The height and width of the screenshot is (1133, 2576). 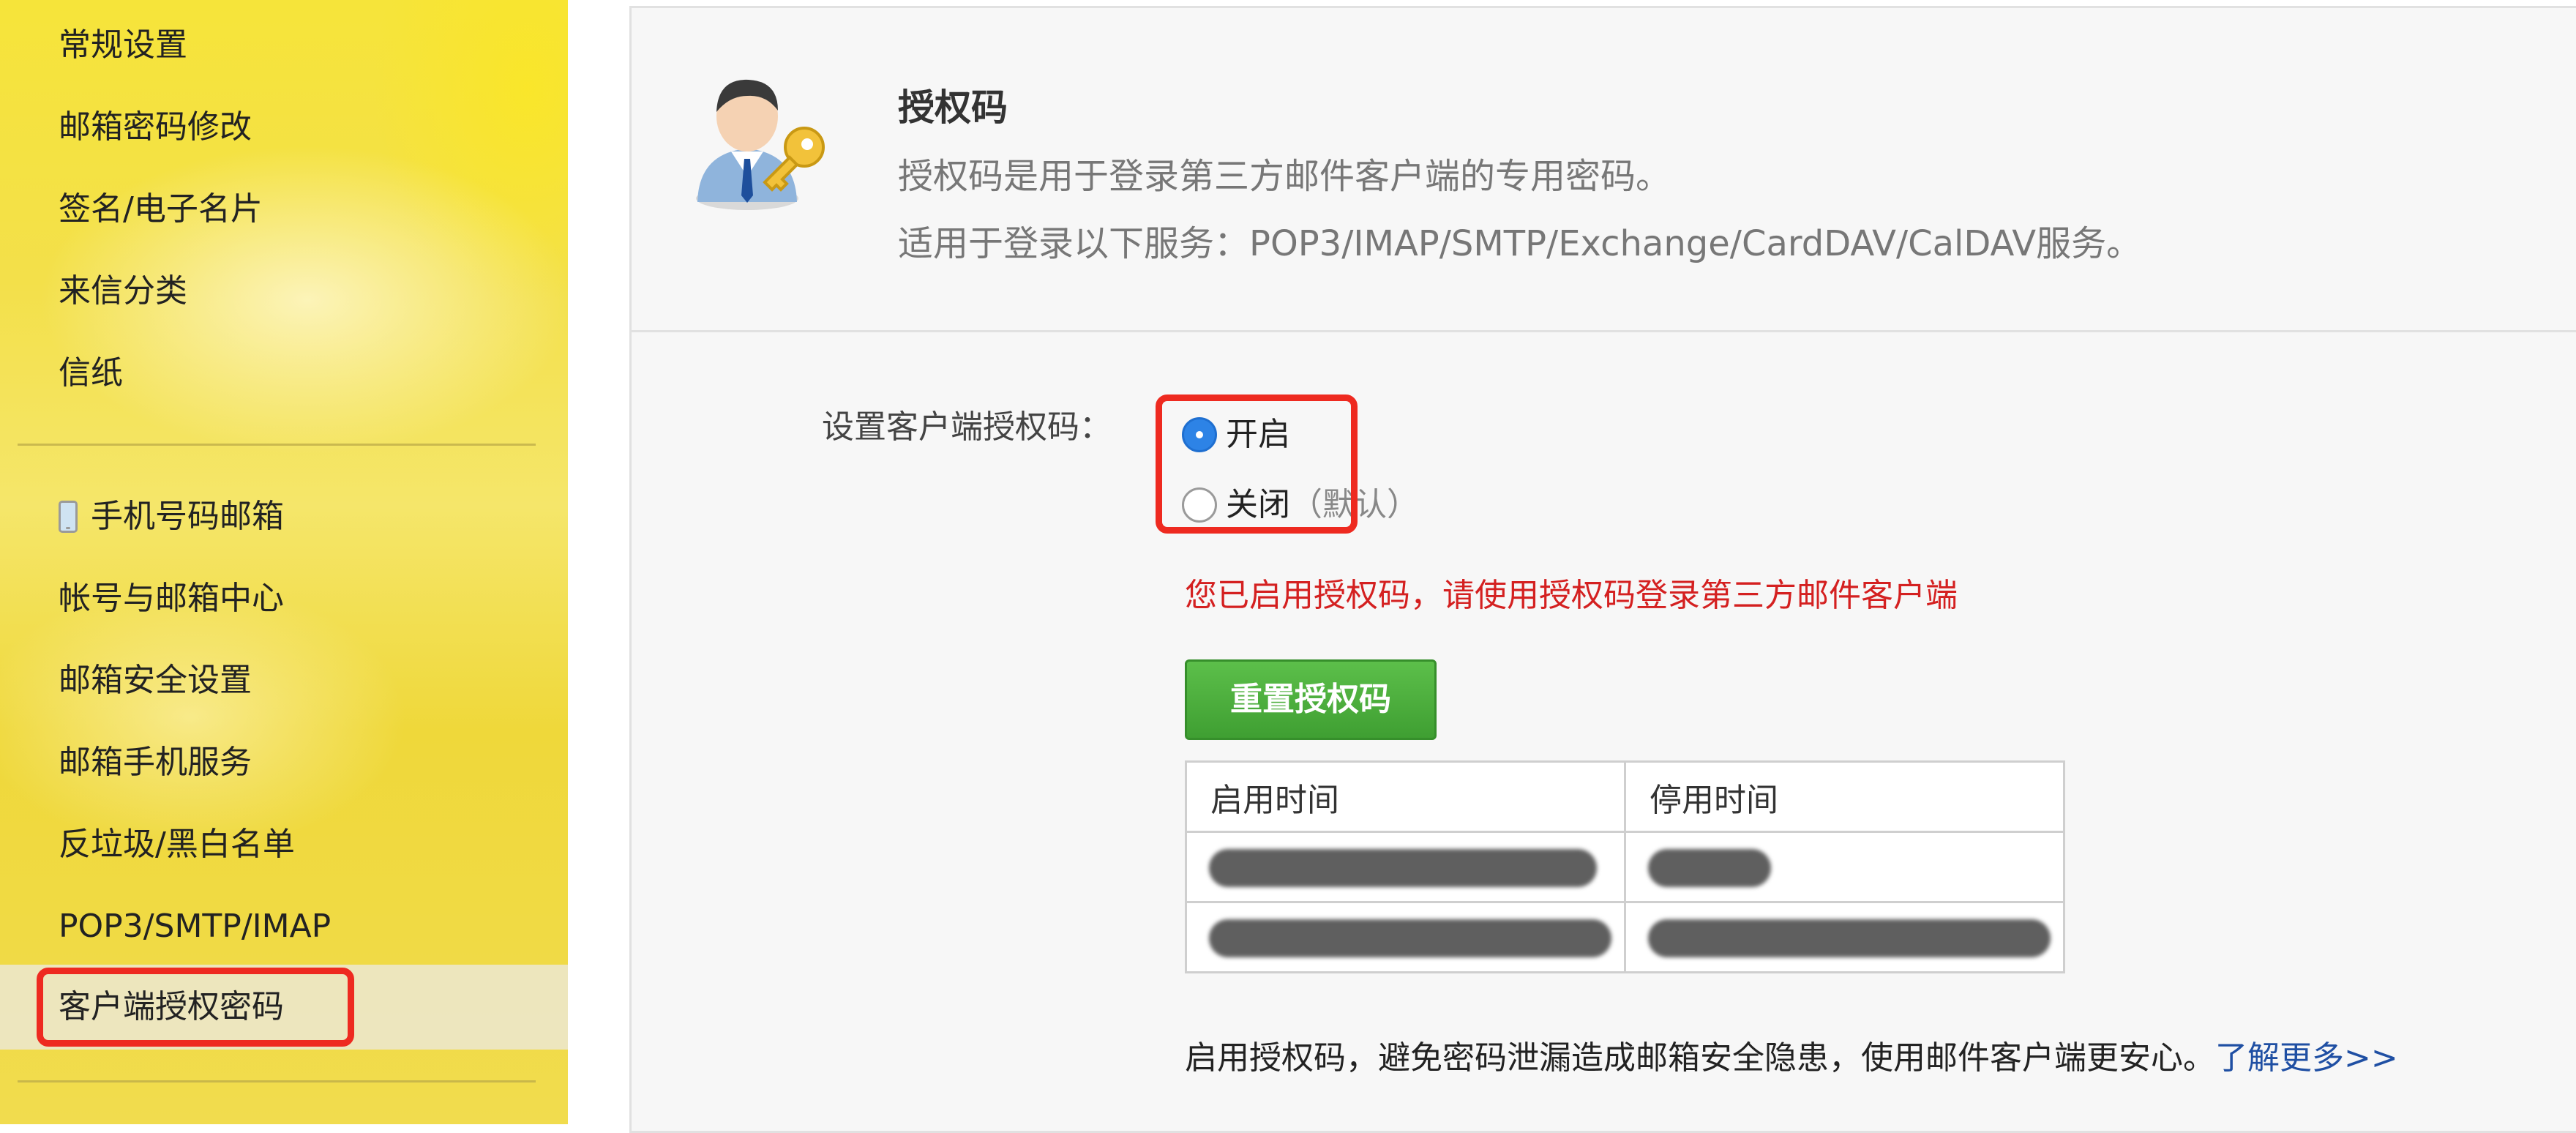 What do you see at coordinates (155, 763) in the screenshot?
I see `sidebar-item-mobile-service: 邮箱手机服务` at bounding box center [155, 763].